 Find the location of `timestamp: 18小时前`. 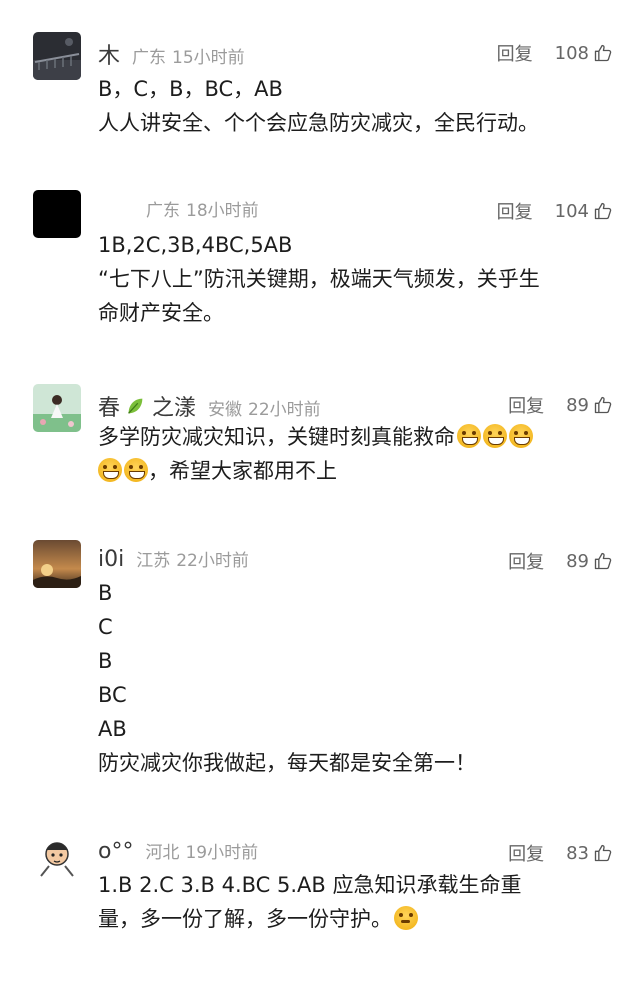

timestamp: 18小时前 is located at coordinates (222, 211).